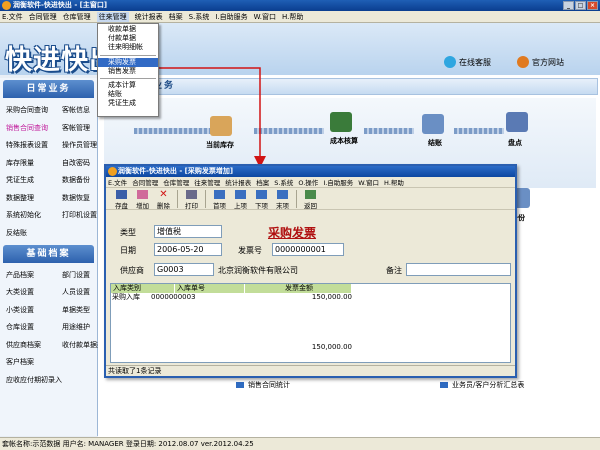 This screenshot has width=600, height=450. Describe the element at coordinates (261, 200) in the screenshot. I see `next-button: 下项` at that location.